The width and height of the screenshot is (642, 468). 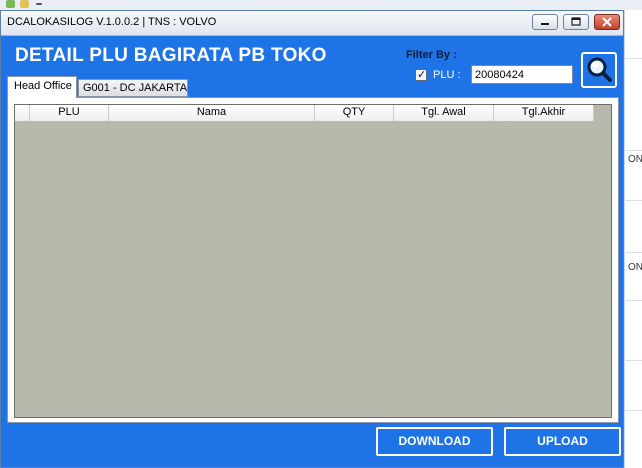 What do you see at coordinates (112, 22) in the screenshot?
I see `window-title: DCALOKASILOG V.1.0.0.2 | TNS : VOLVO` at bounding box center [112, 22].